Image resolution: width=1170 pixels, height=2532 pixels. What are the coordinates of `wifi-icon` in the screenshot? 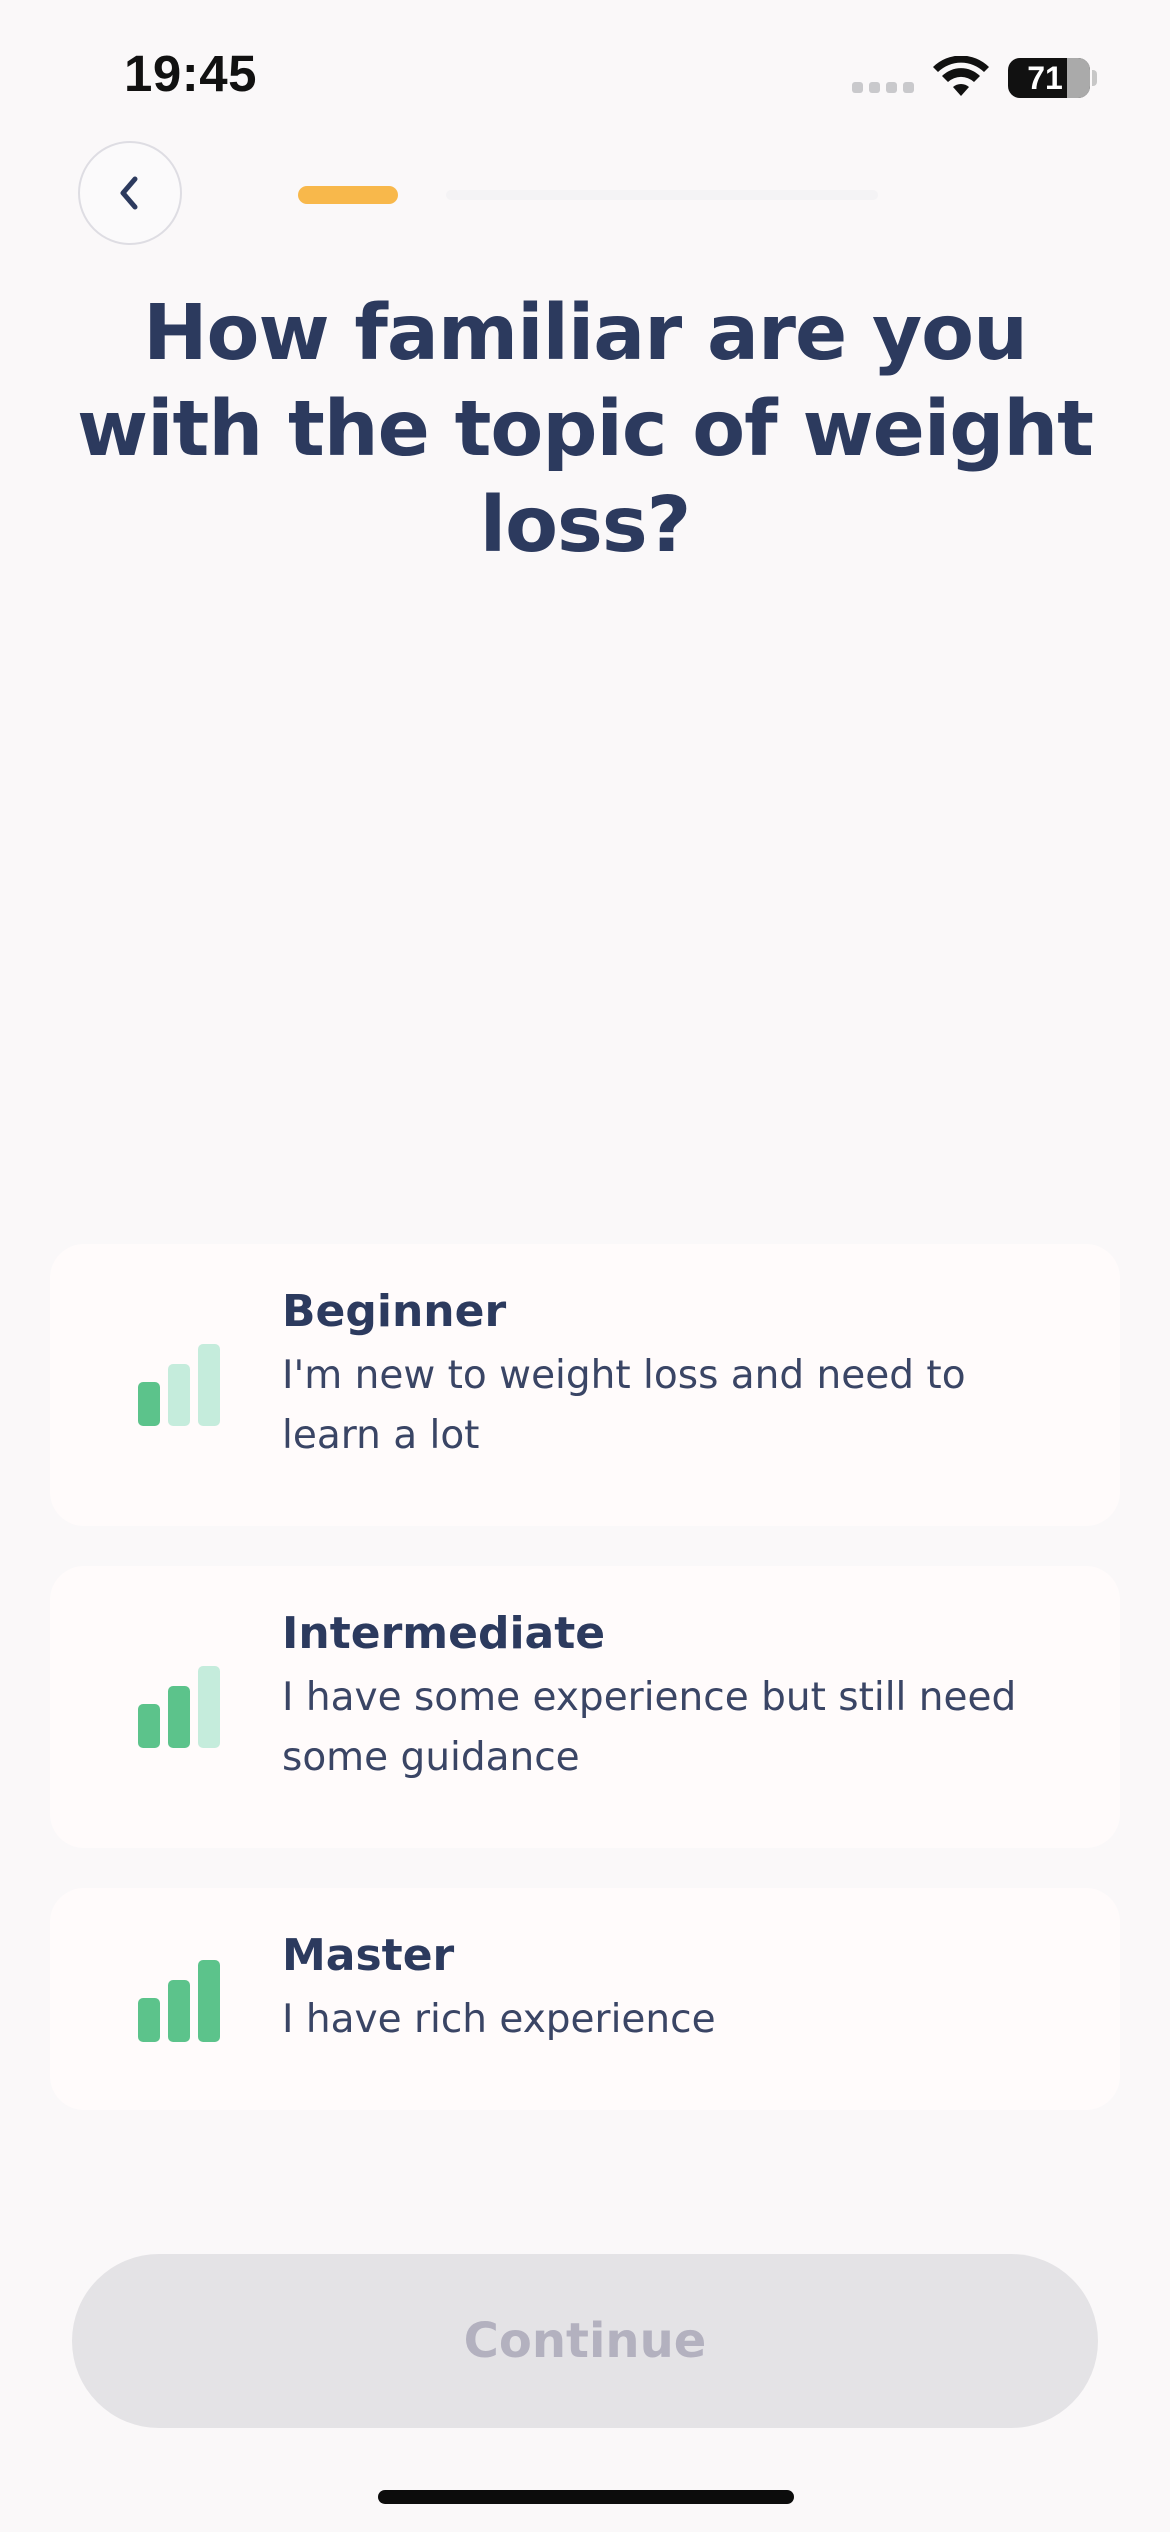 It's located at (961, 76).